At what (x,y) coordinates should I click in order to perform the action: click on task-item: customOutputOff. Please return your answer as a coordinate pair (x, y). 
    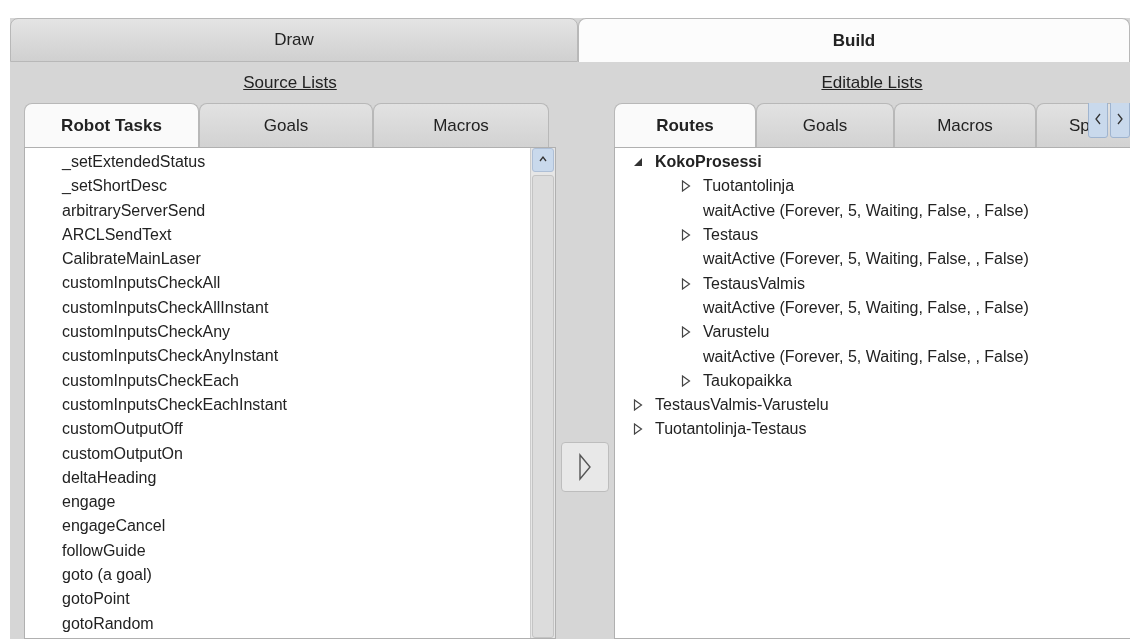
    Looking at the image, I should click on (122, 429).